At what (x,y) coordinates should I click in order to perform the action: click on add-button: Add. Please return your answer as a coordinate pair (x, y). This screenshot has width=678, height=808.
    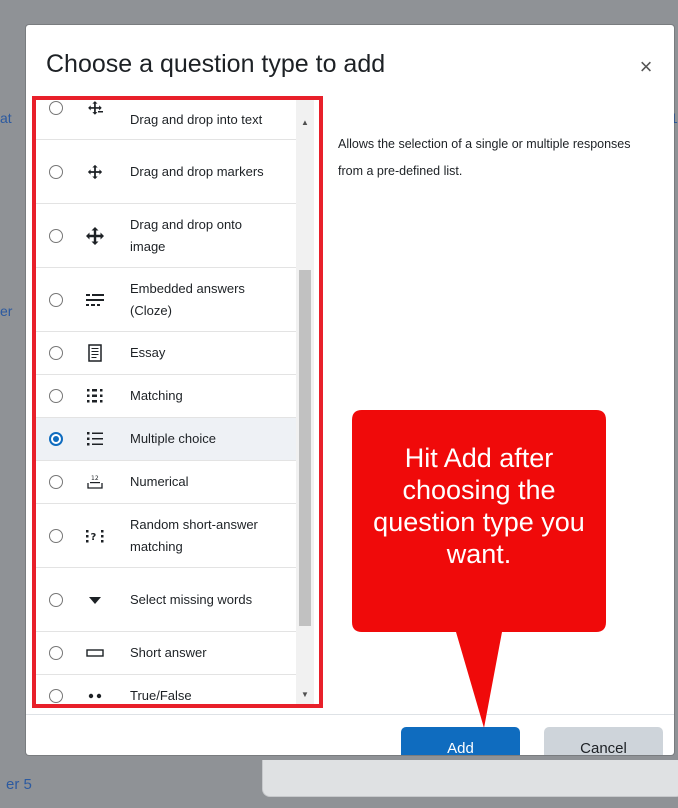
    Looking at the image, I should click on (460, 741).